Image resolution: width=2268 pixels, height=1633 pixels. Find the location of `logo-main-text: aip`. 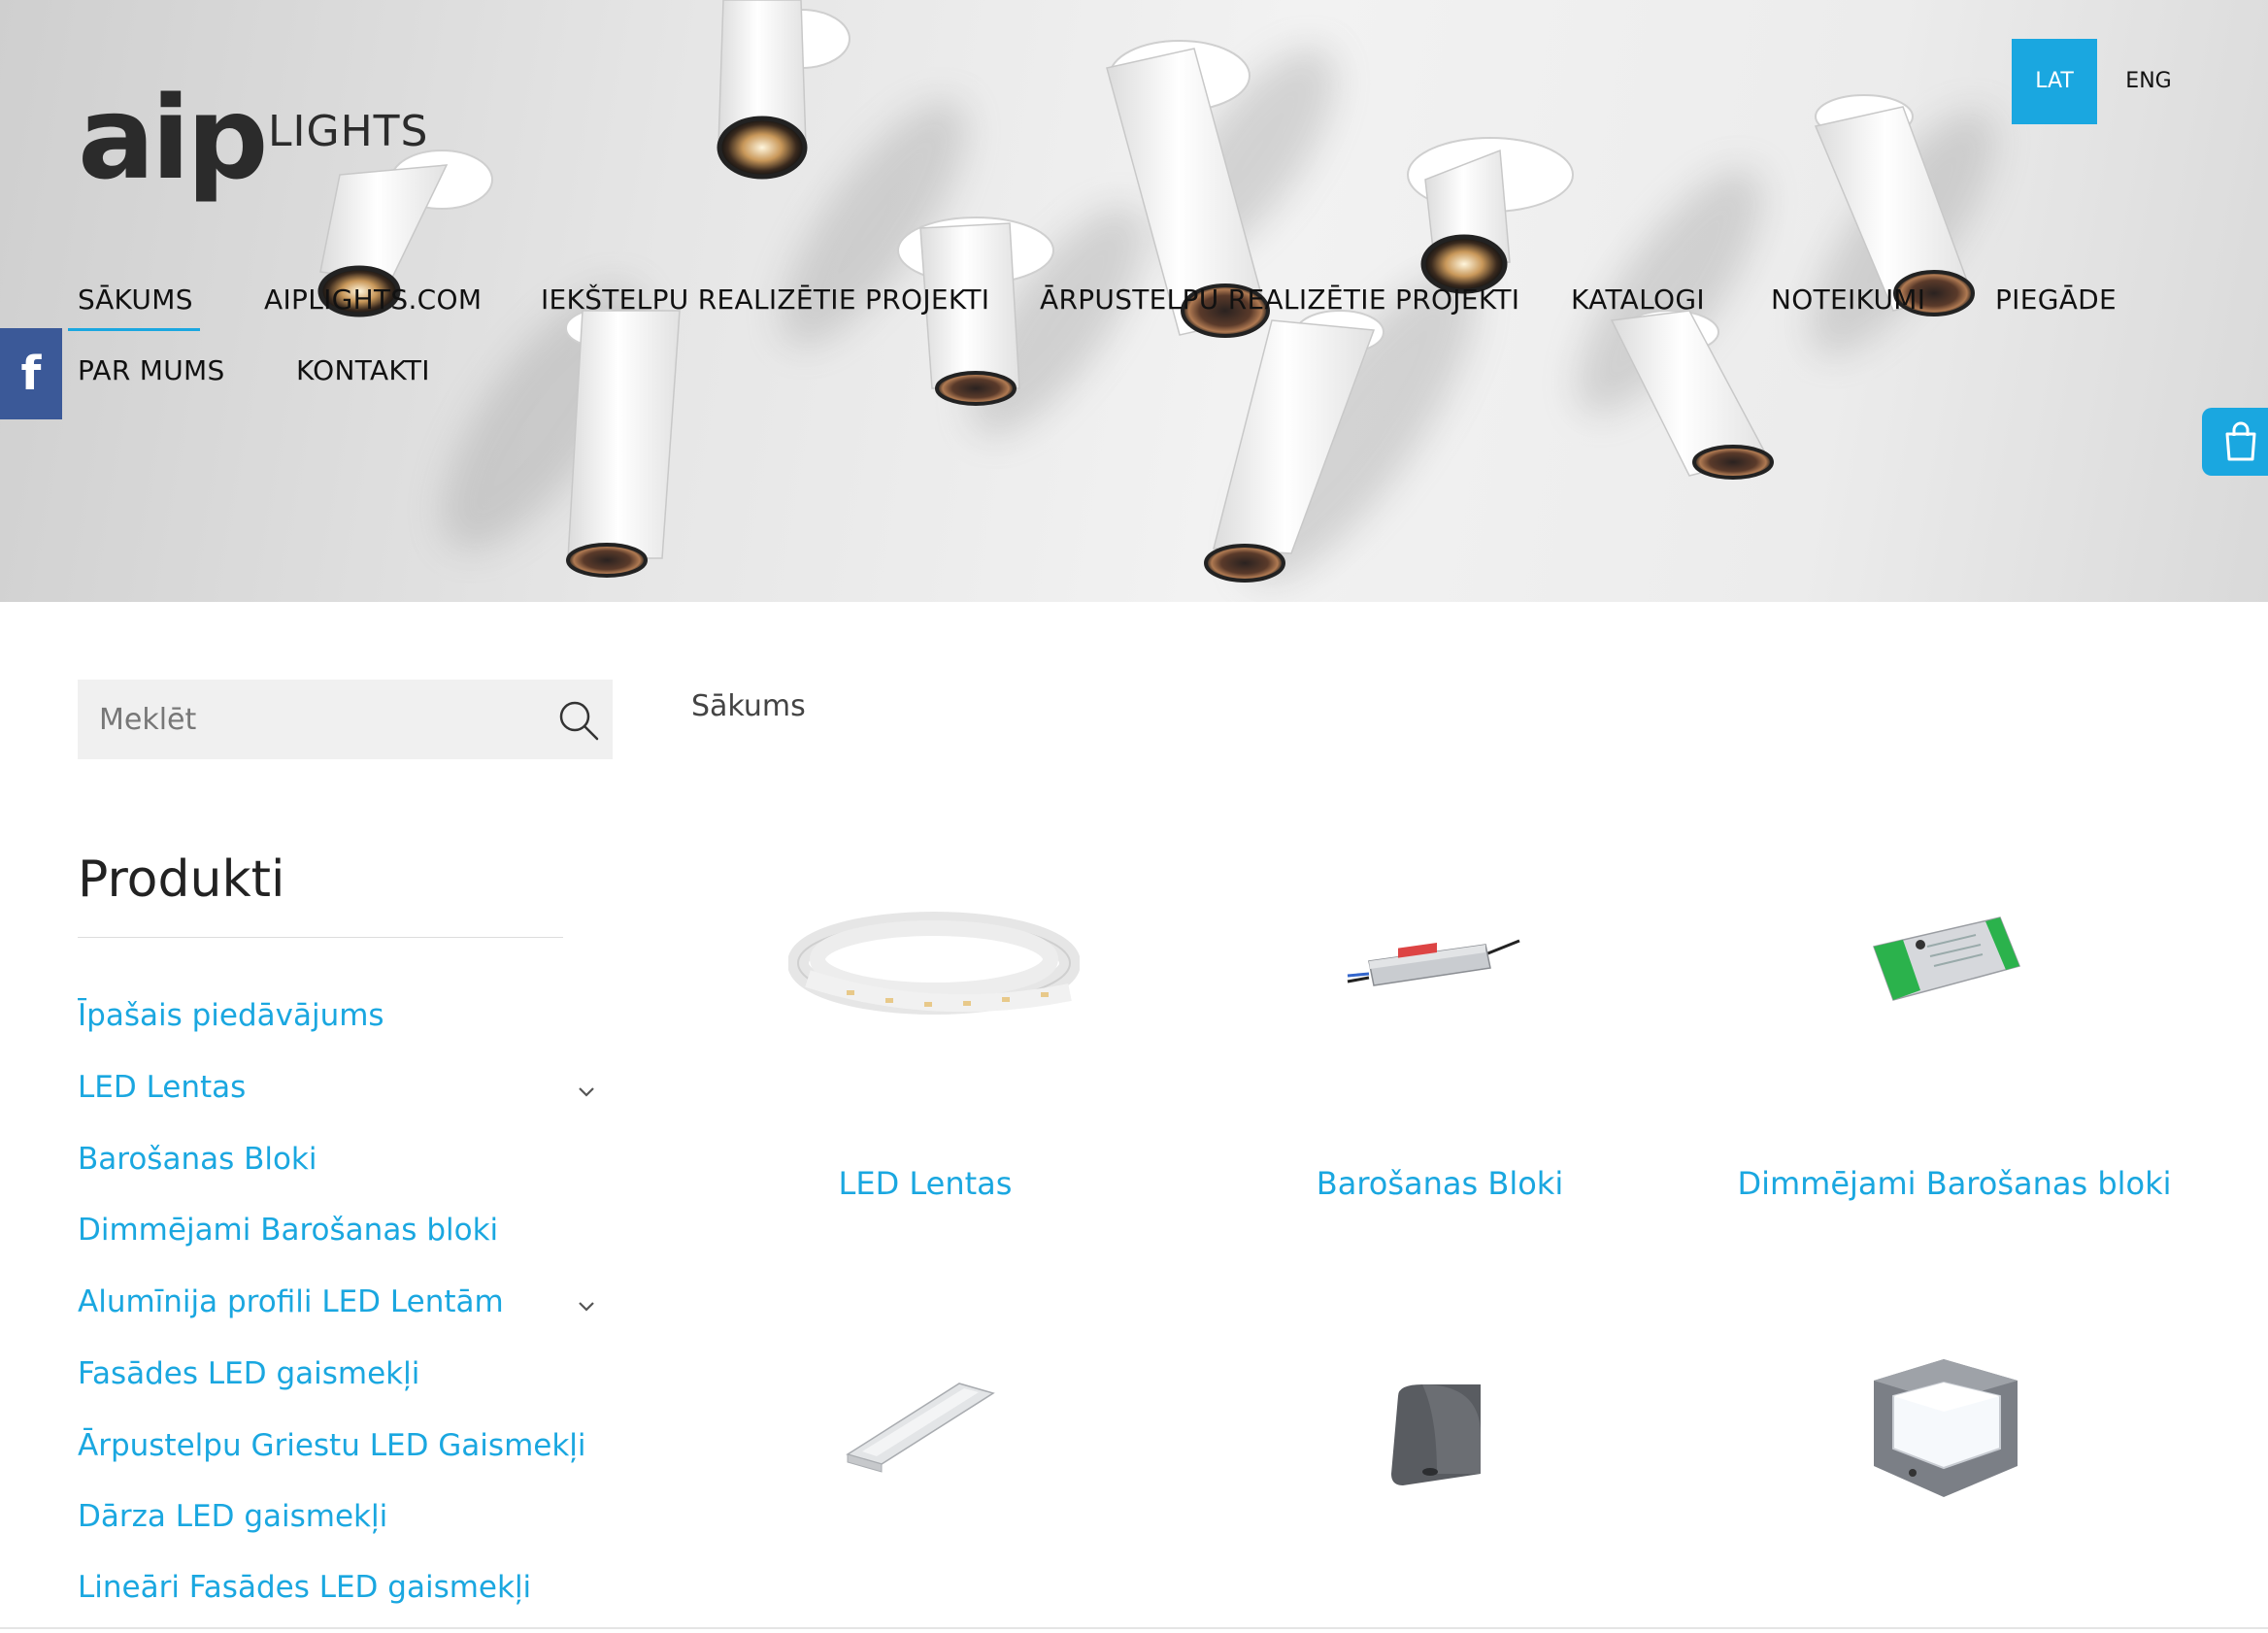

logo-main-text: aip is located at coordinates (173, 138).